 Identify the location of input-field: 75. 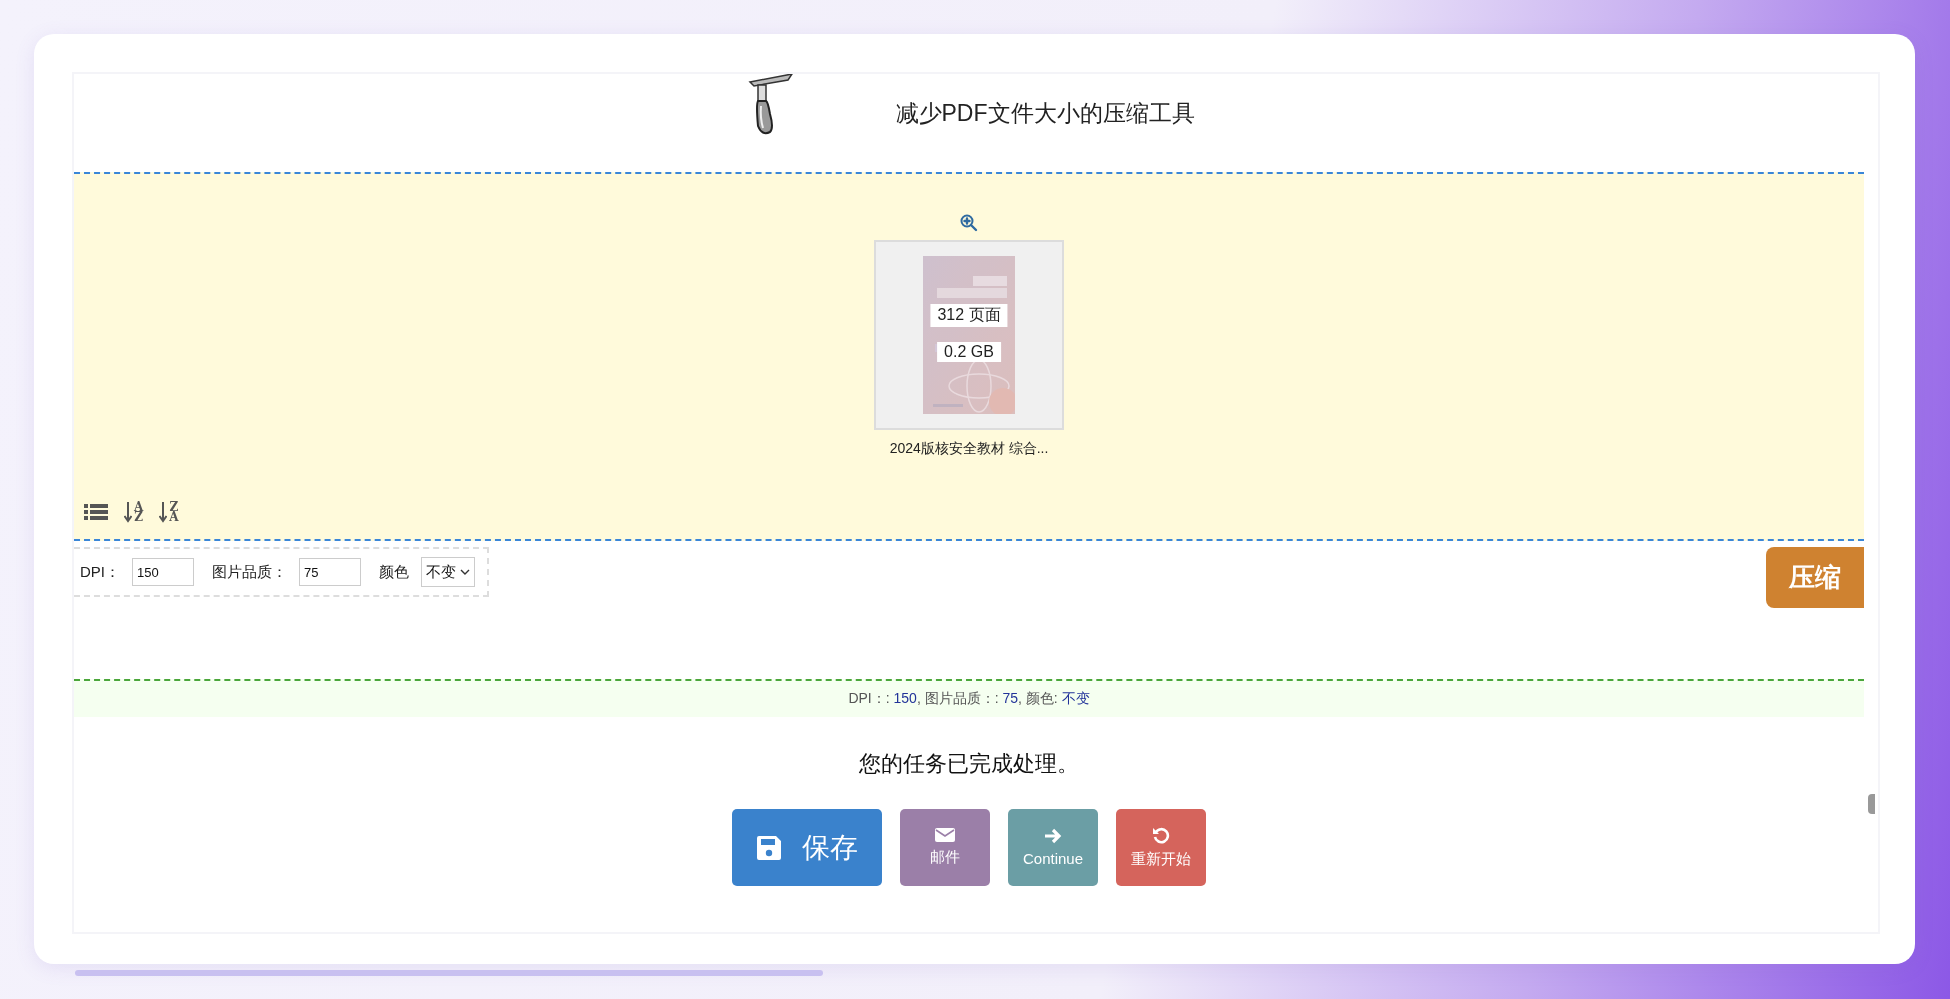
(330, 572).